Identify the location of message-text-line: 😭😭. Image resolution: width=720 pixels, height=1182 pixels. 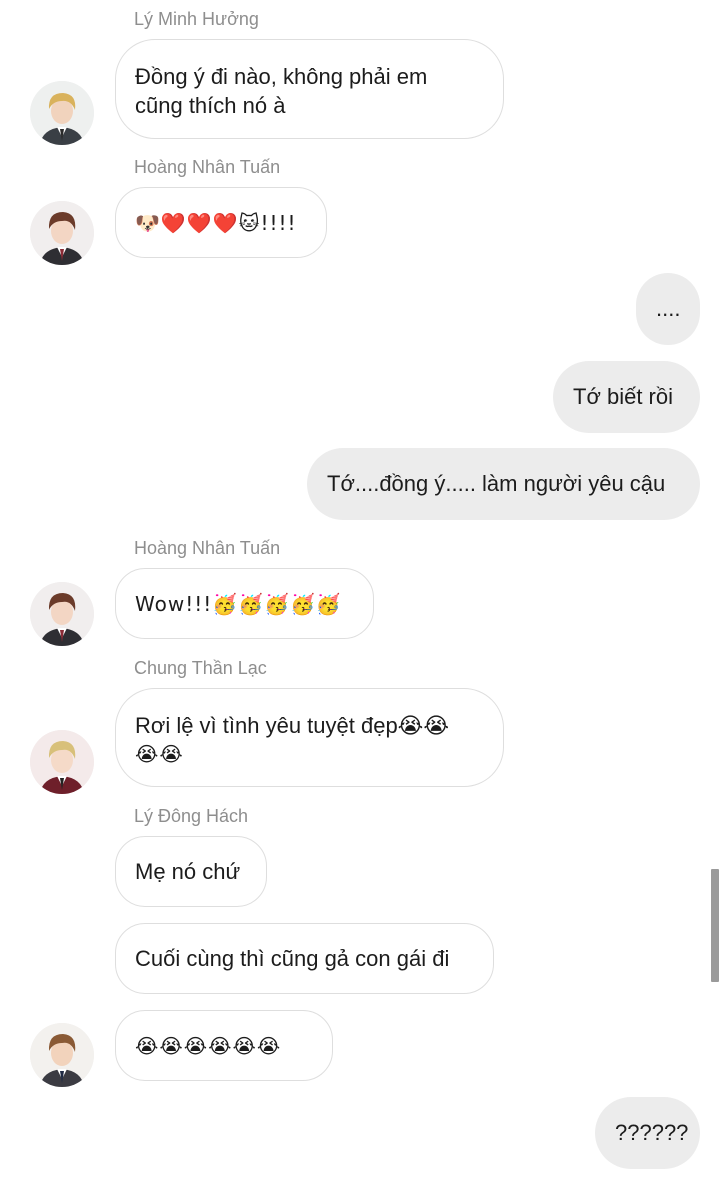
(159, 754).